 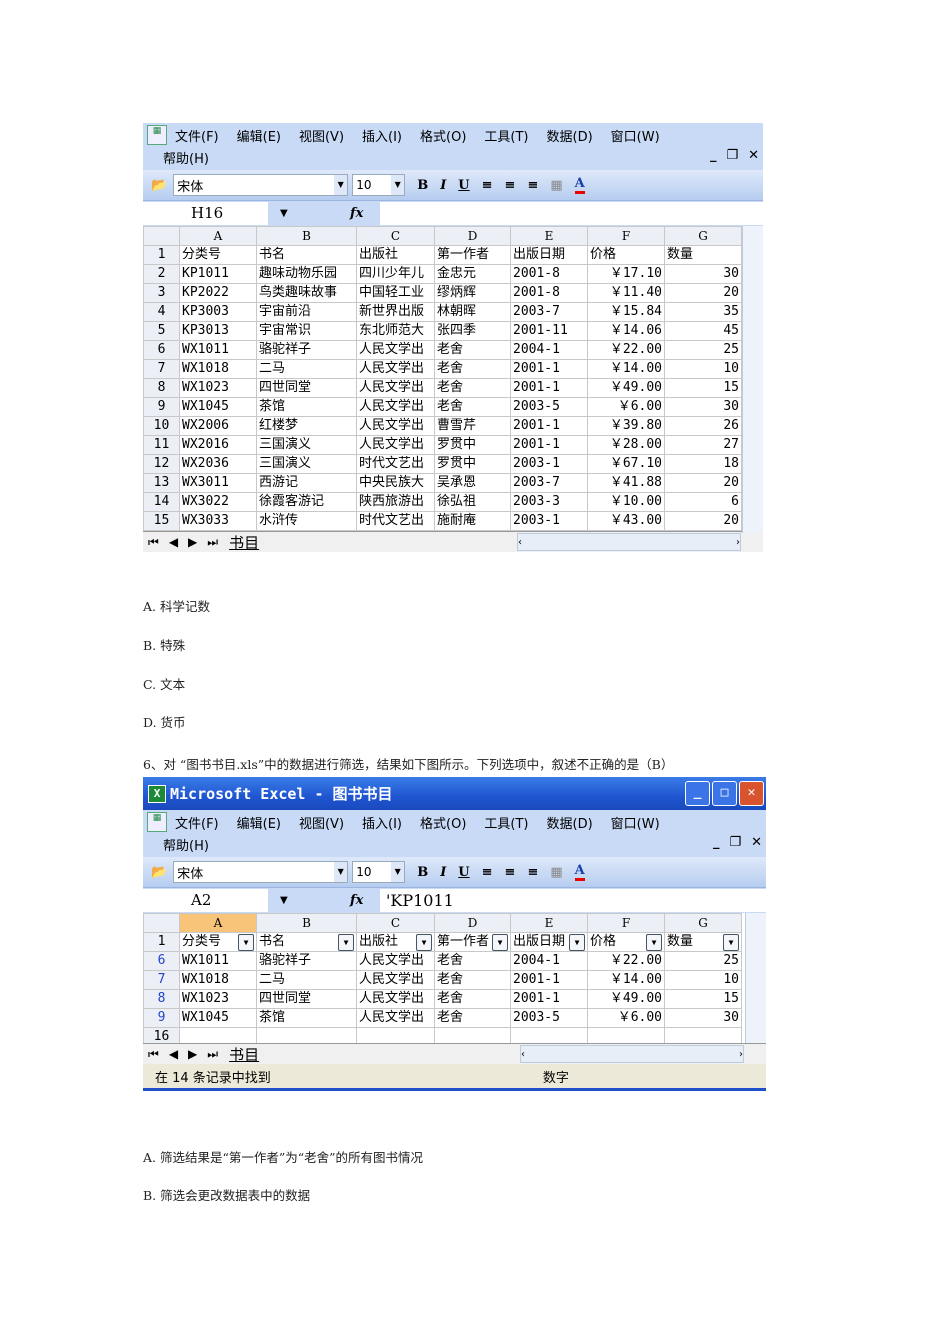 What do you see at coordinates (626, 369) in the screenshot?
I see `cell: ￥14.00` at bounding box center [626, 369].